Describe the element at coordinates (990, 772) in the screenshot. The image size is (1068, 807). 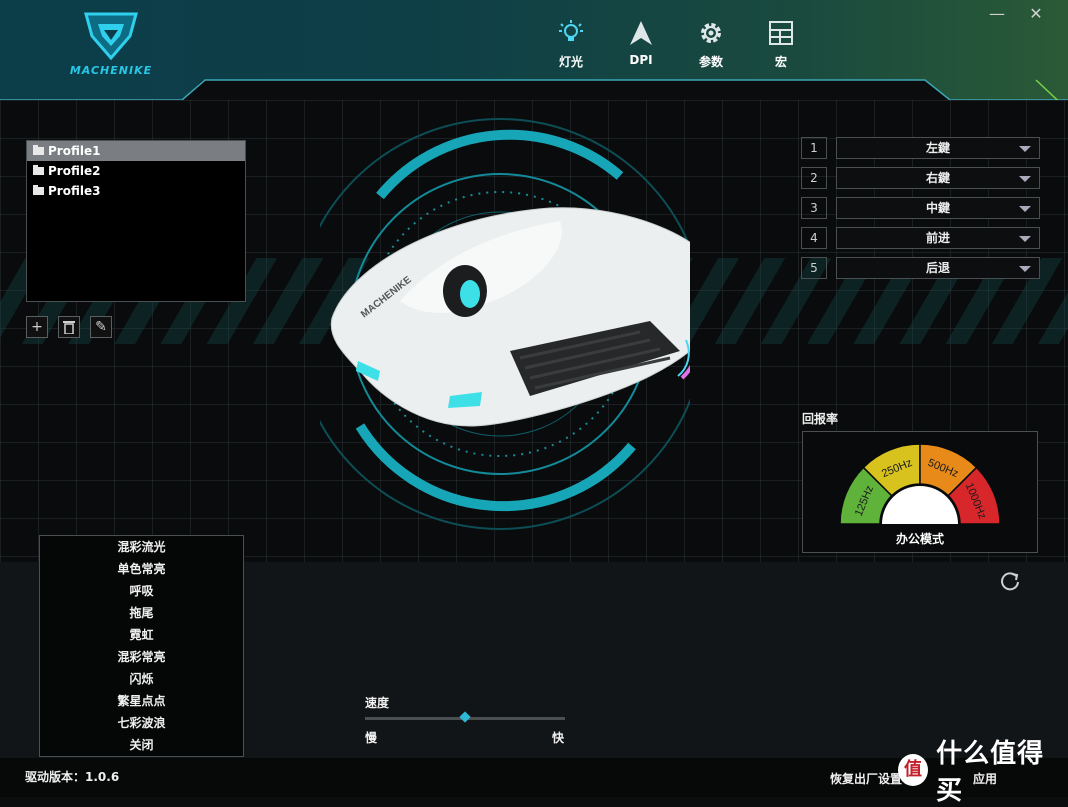
I see `watermark-text: 什么值得买` at that location.